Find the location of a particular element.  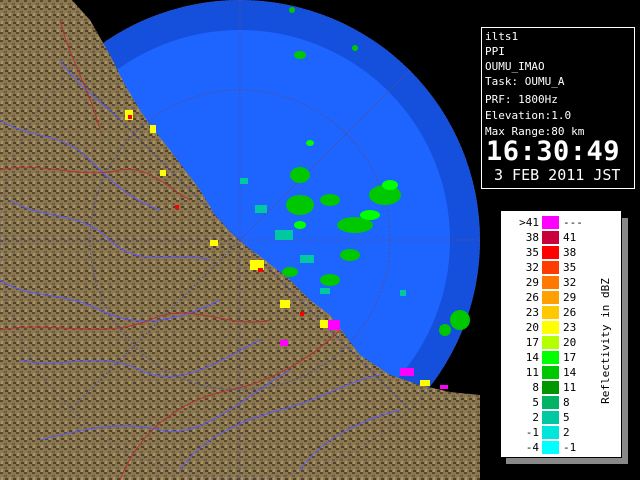

legend-row: 14 17 is located at coordinates (551, 357).